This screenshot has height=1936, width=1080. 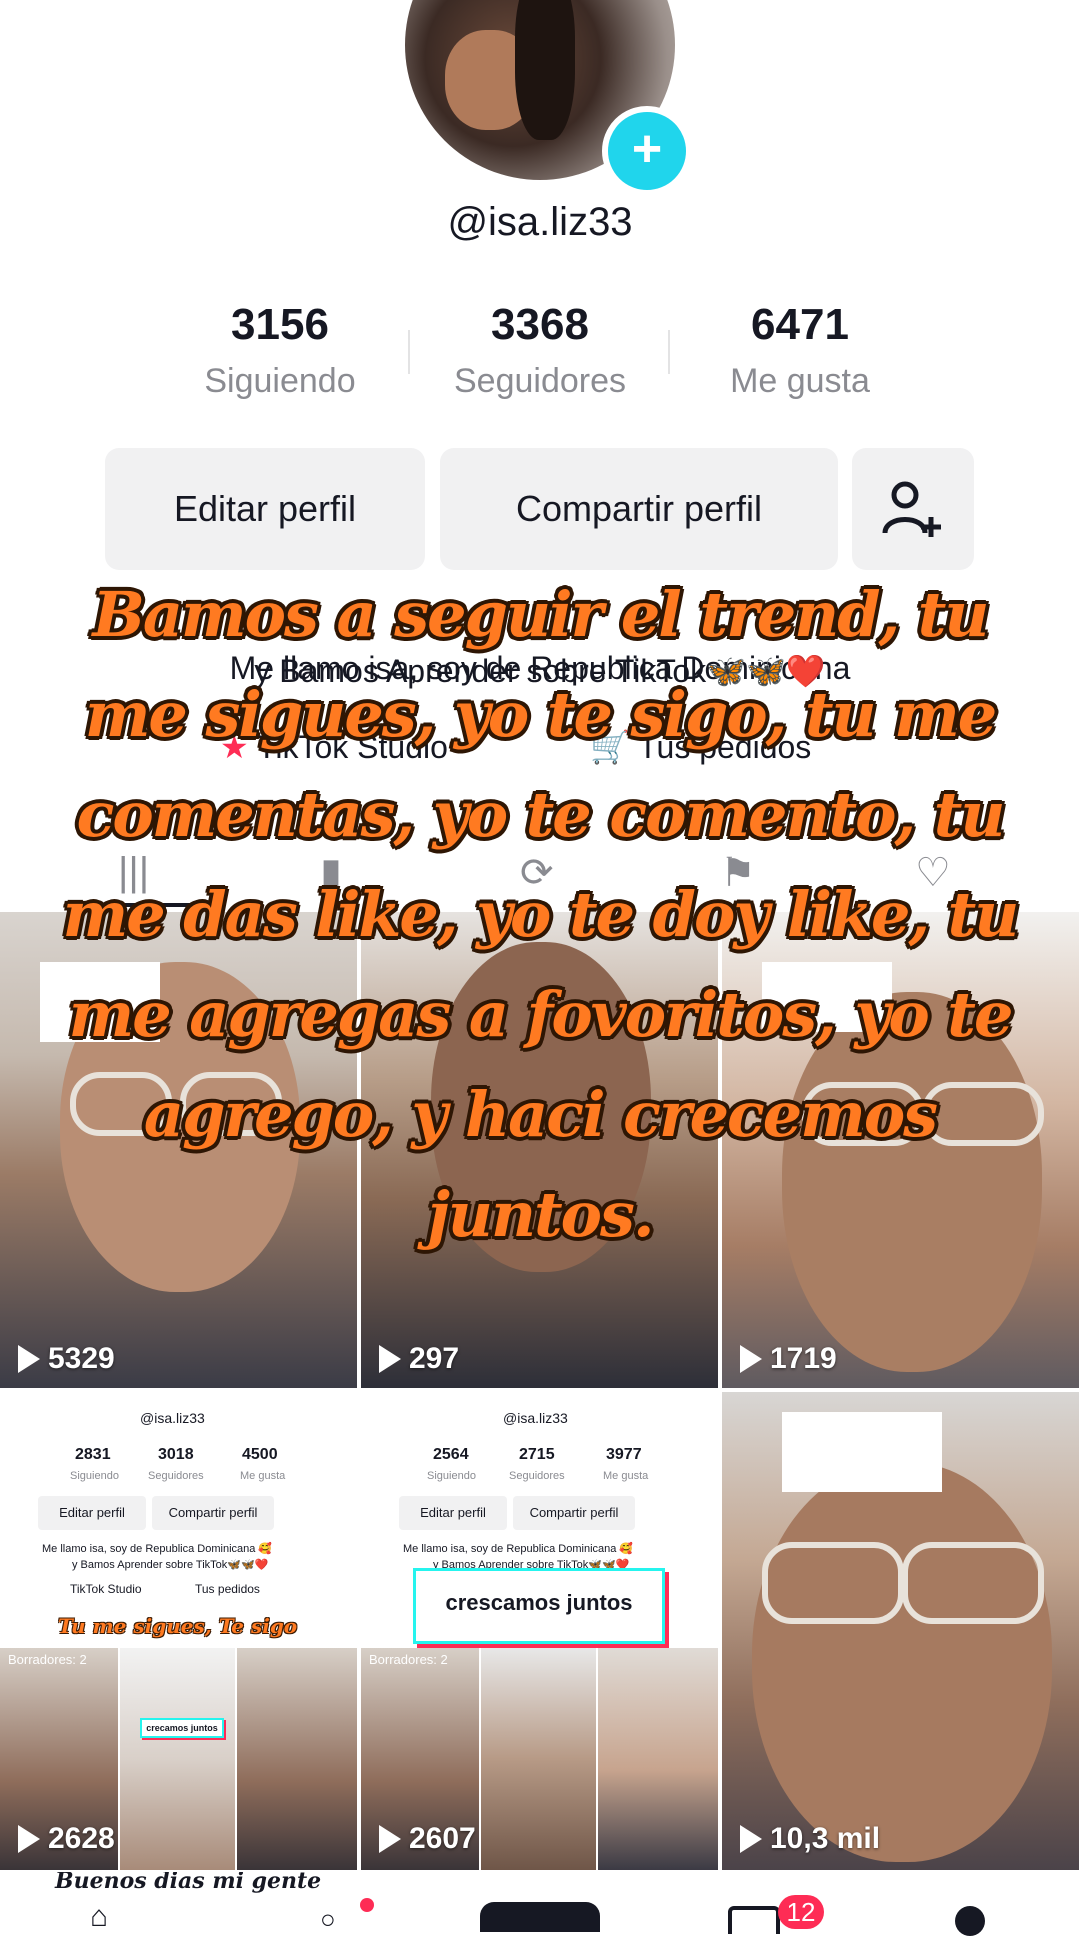 I want to click on mini-stat-value: 3977, so click(x=624, y=1454).